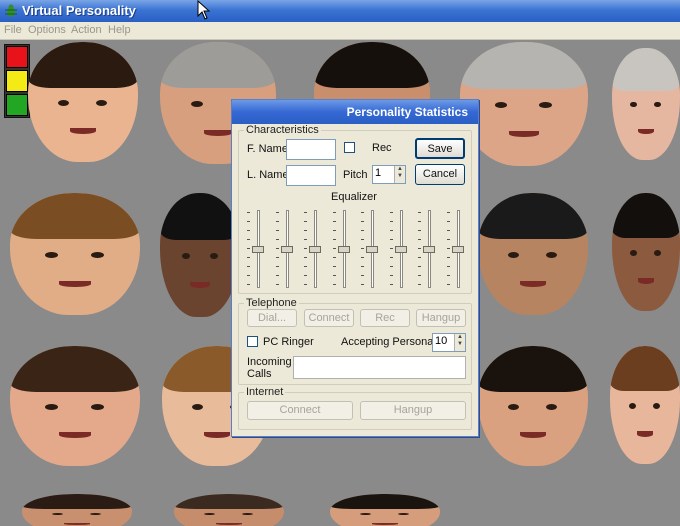 This screenshot has width=680, height=526. Describe the element at coordinates (119, 30) in the screenshot. I see `menu-help: Help` at that location.